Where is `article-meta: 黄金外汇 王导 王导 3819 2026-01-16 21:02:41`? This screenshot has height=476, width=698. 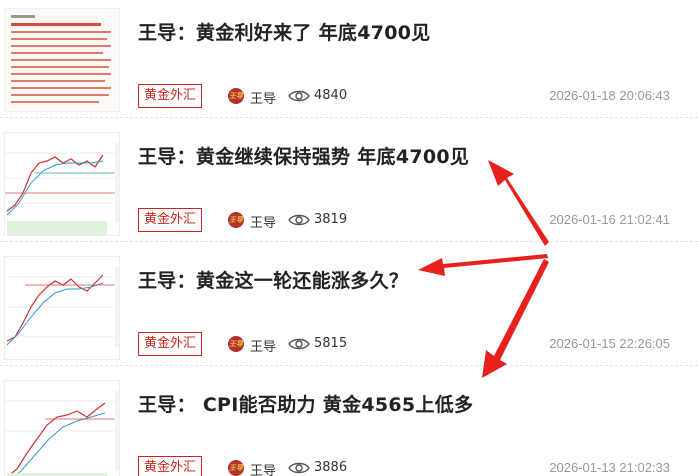 article-meta: 黄金外汇 王导 王导 3819 2026-01-16 21:02:41 is located at coordinates (408, 221).